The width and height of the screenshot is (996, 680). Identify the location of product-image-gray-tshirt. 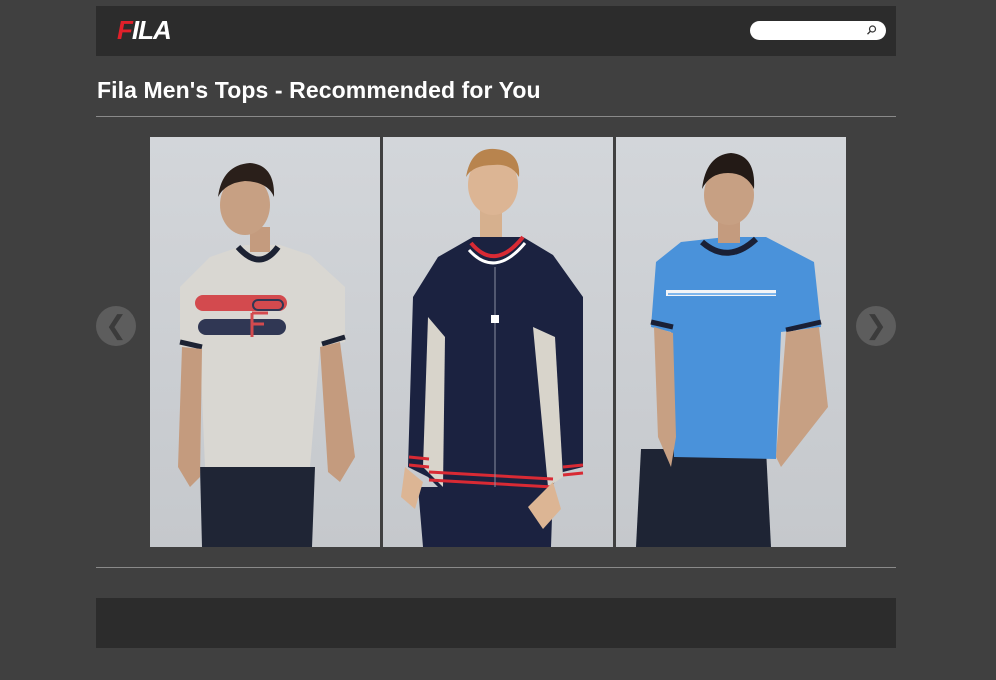
(265, 342).